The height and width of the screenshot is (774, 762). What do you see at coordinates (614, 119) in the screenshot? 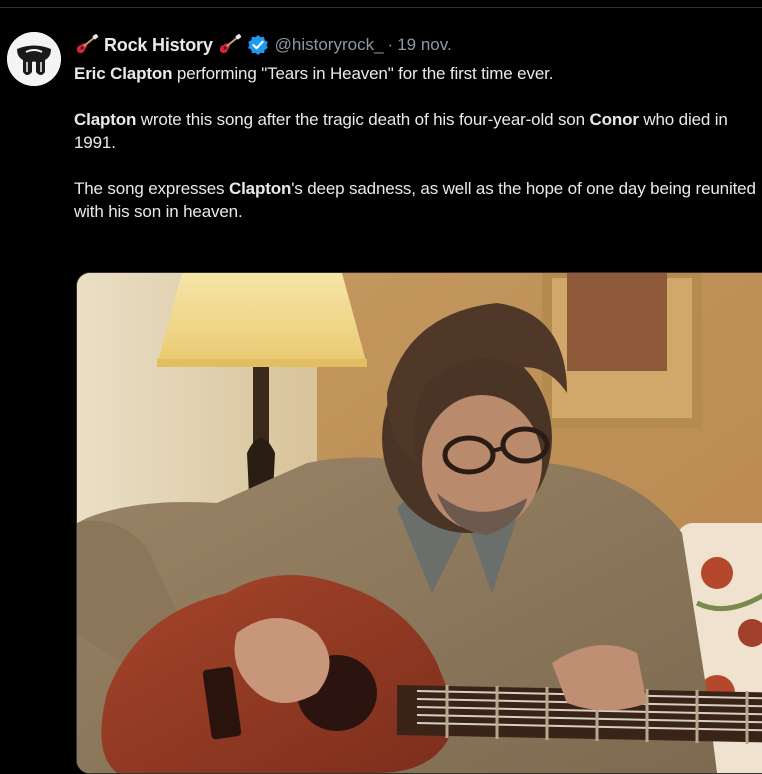
I see `bold-name: Conor` at bounding box center [614, 119].